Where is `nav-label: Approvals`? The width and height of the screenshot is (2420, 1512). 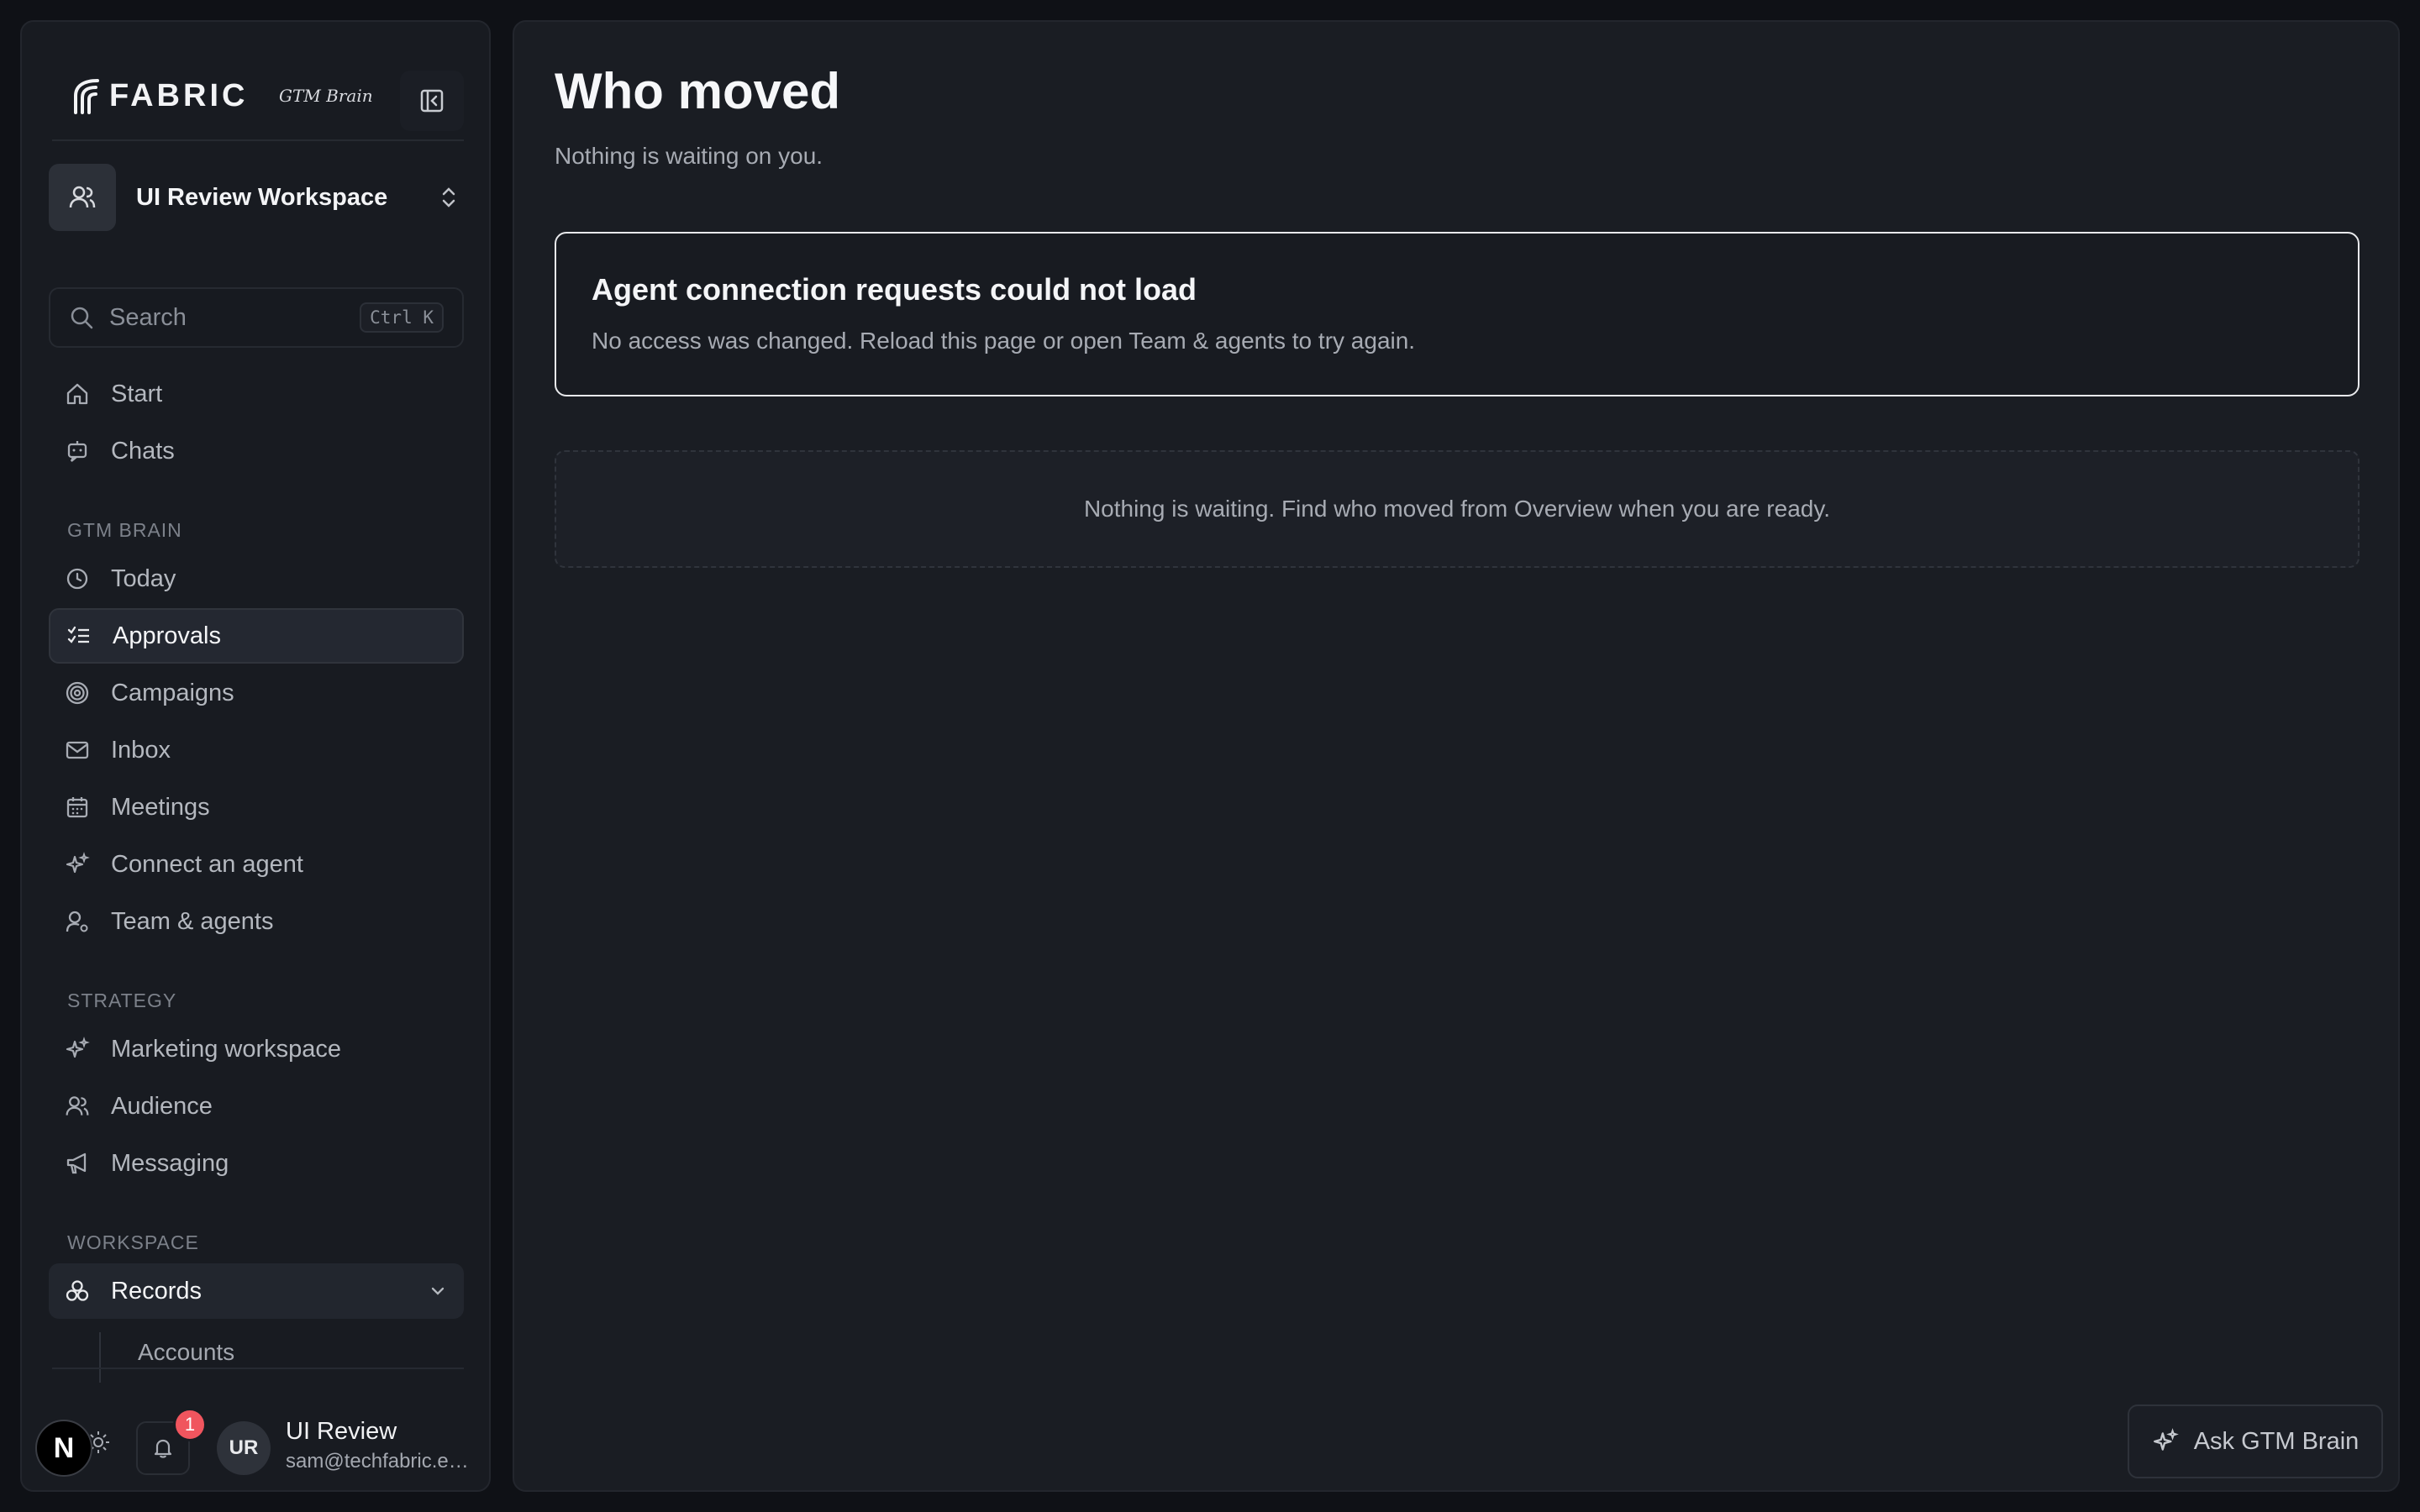
nav-label: Approvals is located at coordinates (167, 635).